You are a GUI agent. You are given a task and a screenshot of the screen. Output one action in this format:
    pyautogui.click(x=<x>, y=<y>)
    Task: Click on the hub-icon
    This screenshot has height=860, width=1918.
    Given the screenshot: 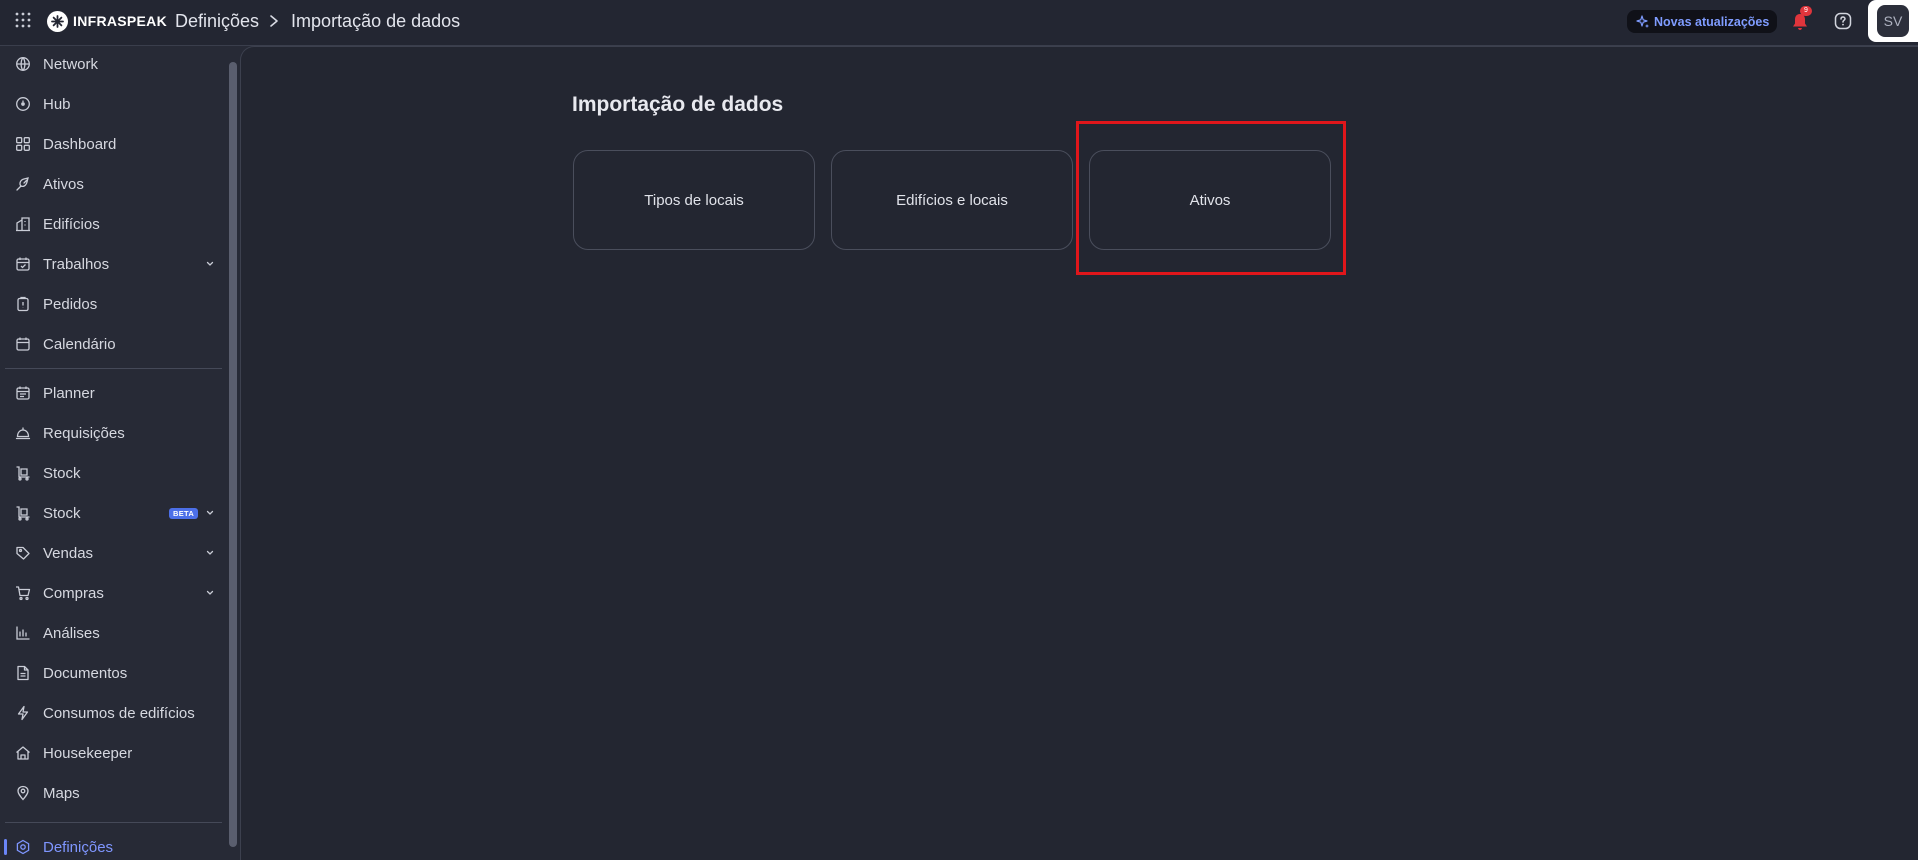 What is the action you would take?
    pyautogui.click(x=23, y=104)
    